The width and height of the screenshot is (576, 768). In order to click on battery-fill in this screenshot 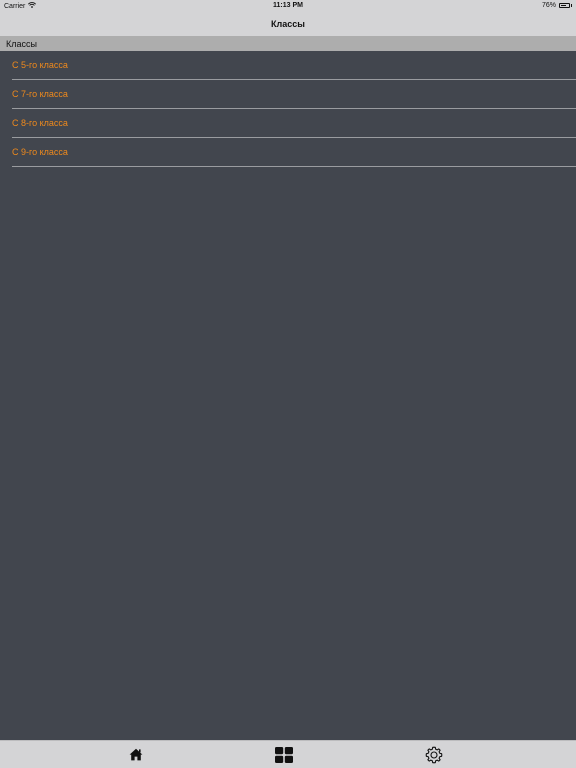, I will do `click(563, 5)`.